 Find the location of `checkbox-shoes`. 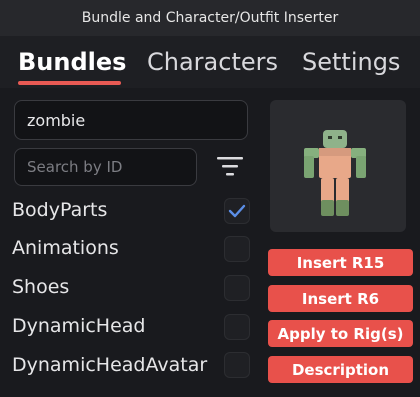

checkbox-shoes is located at coordinates (237, 288).